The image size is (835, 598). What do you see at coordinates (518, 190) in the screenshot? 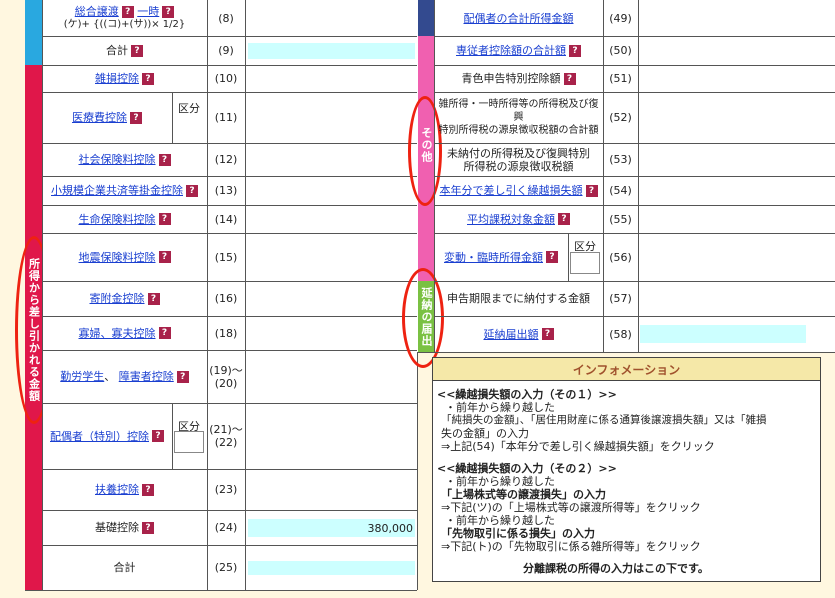
I see `row-honnen-label: 本年分で差し引く繰越損失額?` at bounding box center [518, 190].